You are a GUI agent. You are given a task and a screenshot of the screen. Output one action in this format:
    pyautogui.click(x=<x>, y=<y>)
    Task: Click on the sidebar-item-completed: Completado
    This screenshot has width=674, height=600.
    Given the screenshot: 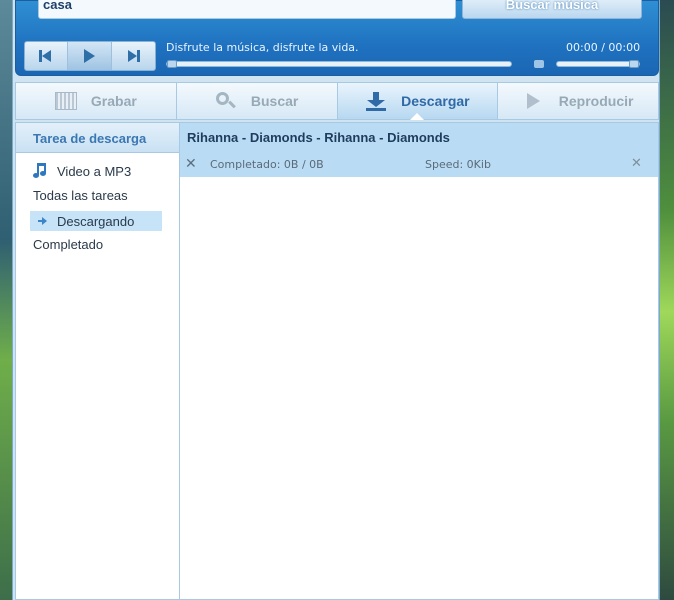 What is the action you would take?
    pyautogui.click(x=68, y=244)
    